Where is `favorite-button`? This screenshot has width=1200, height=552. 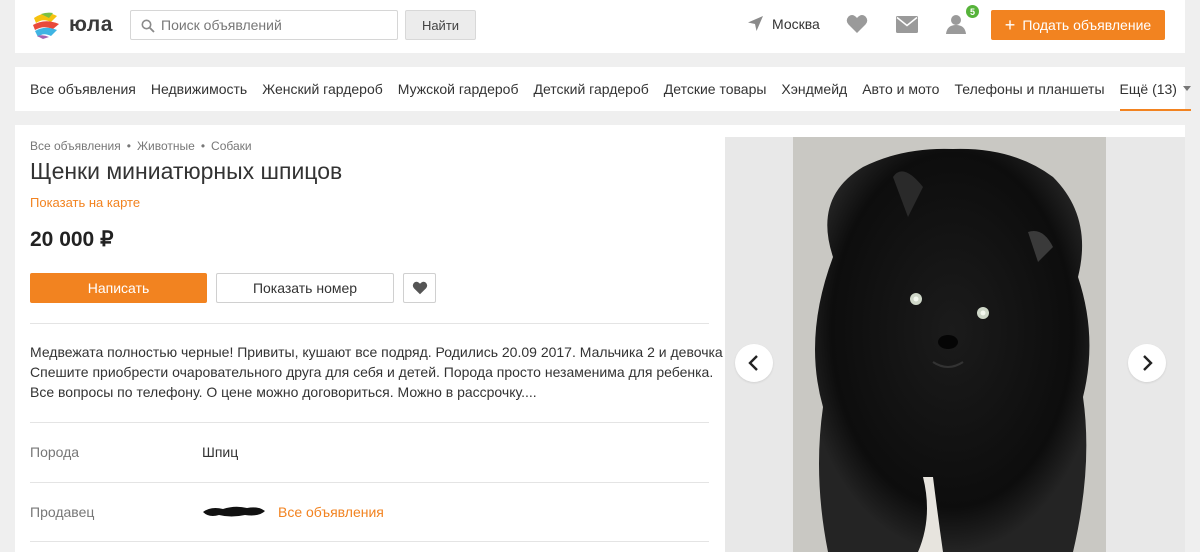 favorite-button is located at coordinates (419, 288).